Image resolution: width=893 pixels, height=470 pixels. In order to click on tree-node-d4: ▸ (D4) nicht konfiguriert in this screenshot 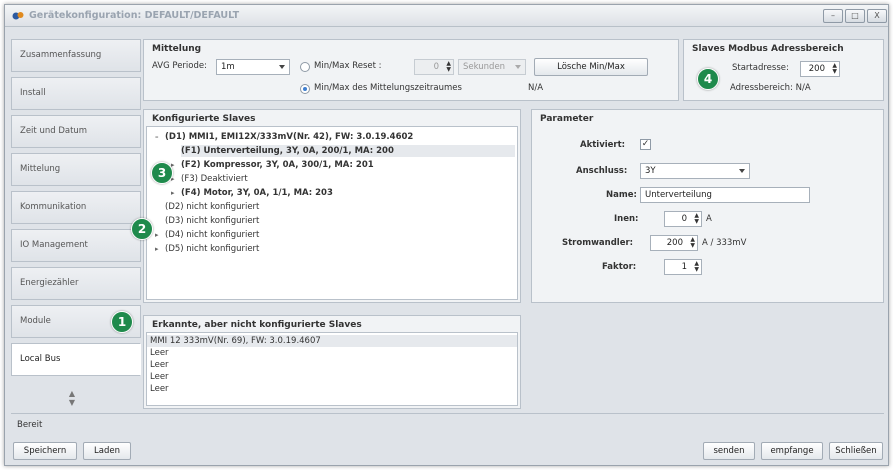, I will do `click(207, 235)`.